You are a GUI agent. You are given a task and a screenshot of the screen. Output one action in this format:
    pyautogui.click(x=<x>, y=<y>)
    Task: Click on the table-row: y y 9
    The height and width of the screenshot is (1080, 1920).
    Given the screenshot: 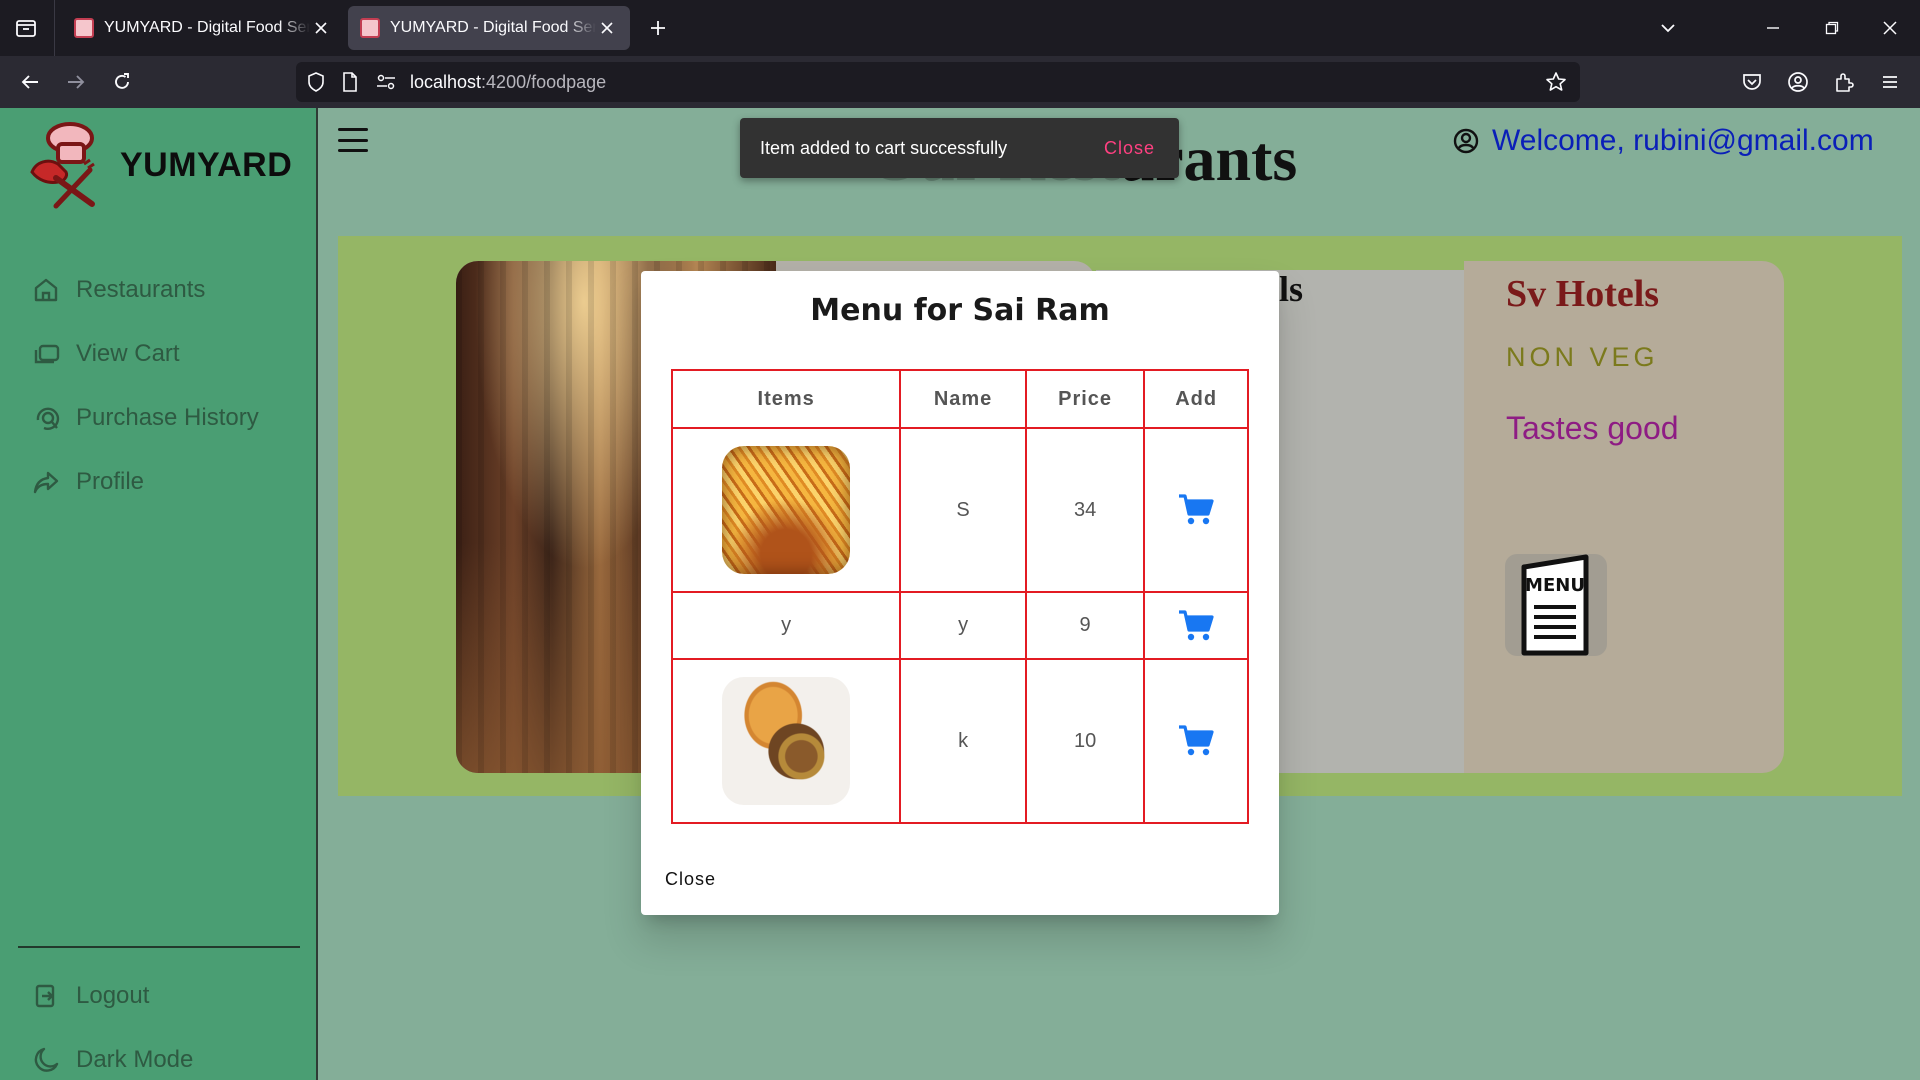 What is the action you would take?
    pyautogui.click(x=959, y=625)
    